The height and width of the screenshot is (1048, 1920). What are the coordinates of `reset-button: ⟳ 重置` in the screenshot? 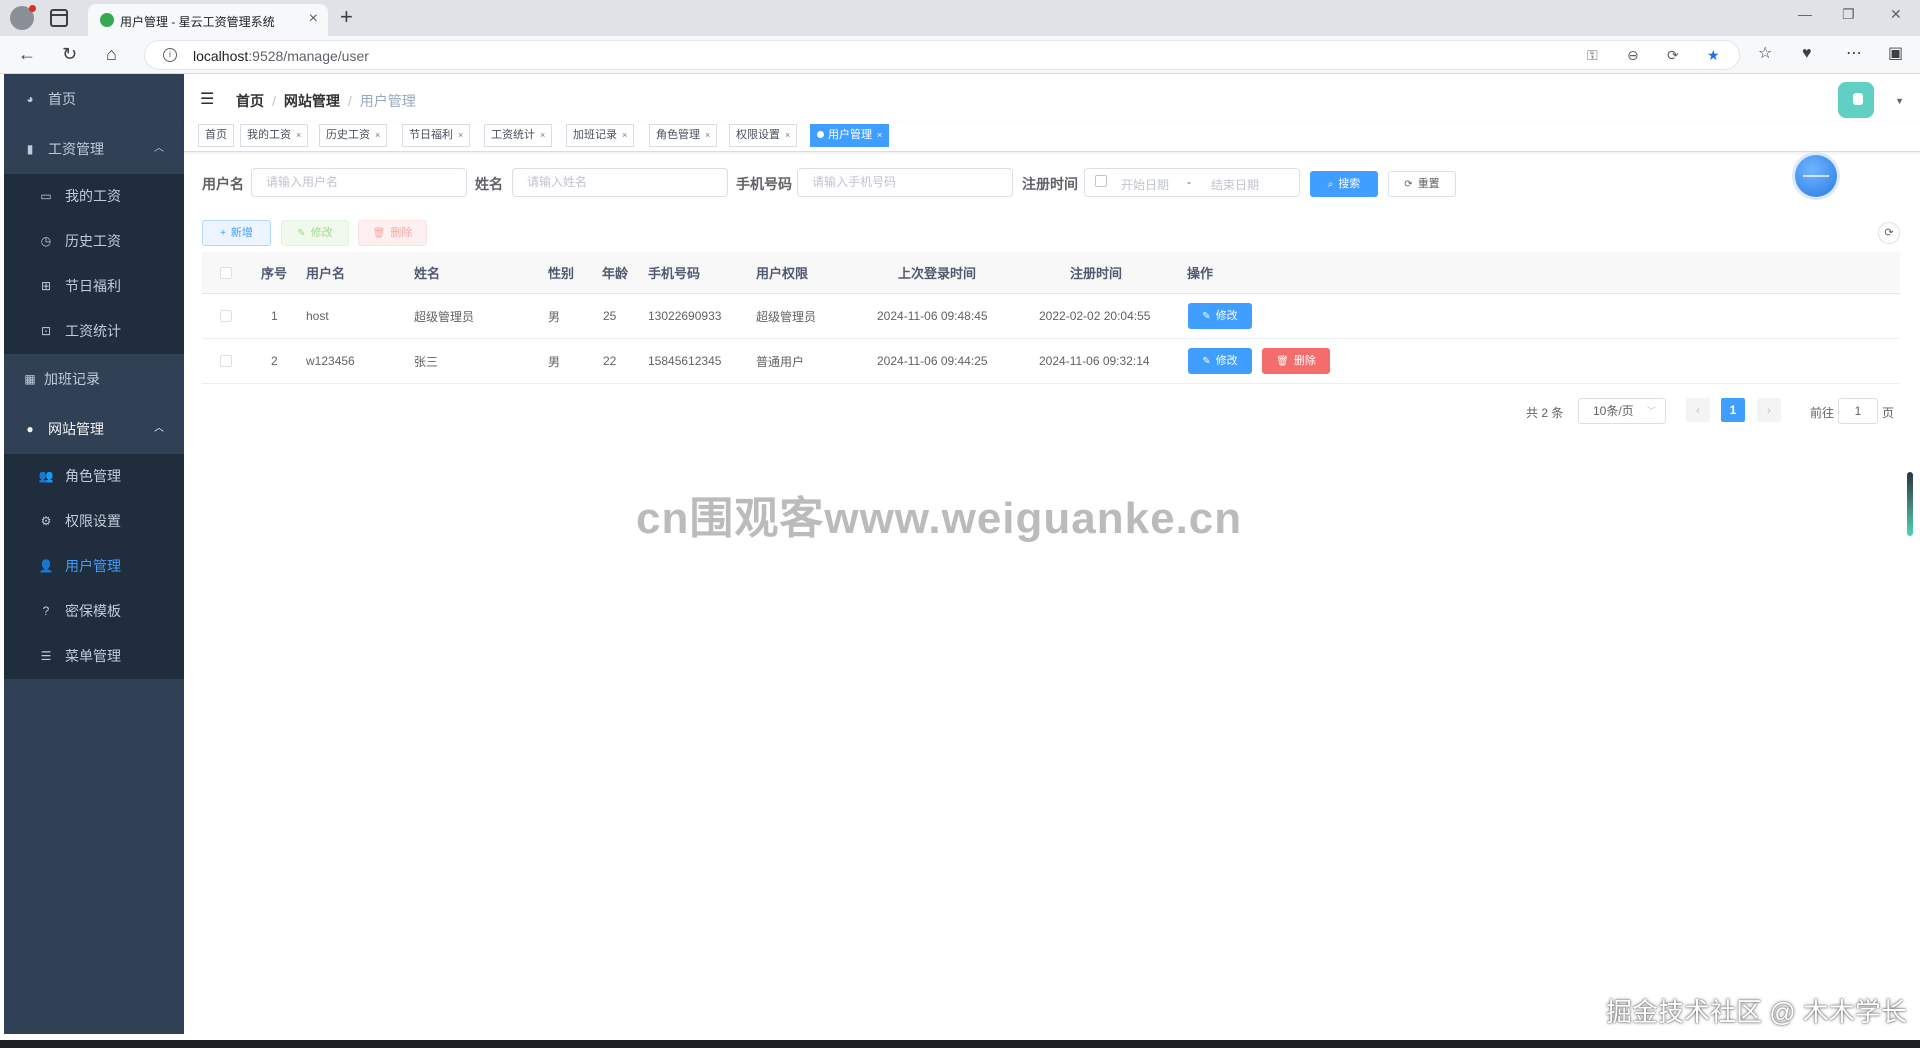 It's located at (1422, 184).